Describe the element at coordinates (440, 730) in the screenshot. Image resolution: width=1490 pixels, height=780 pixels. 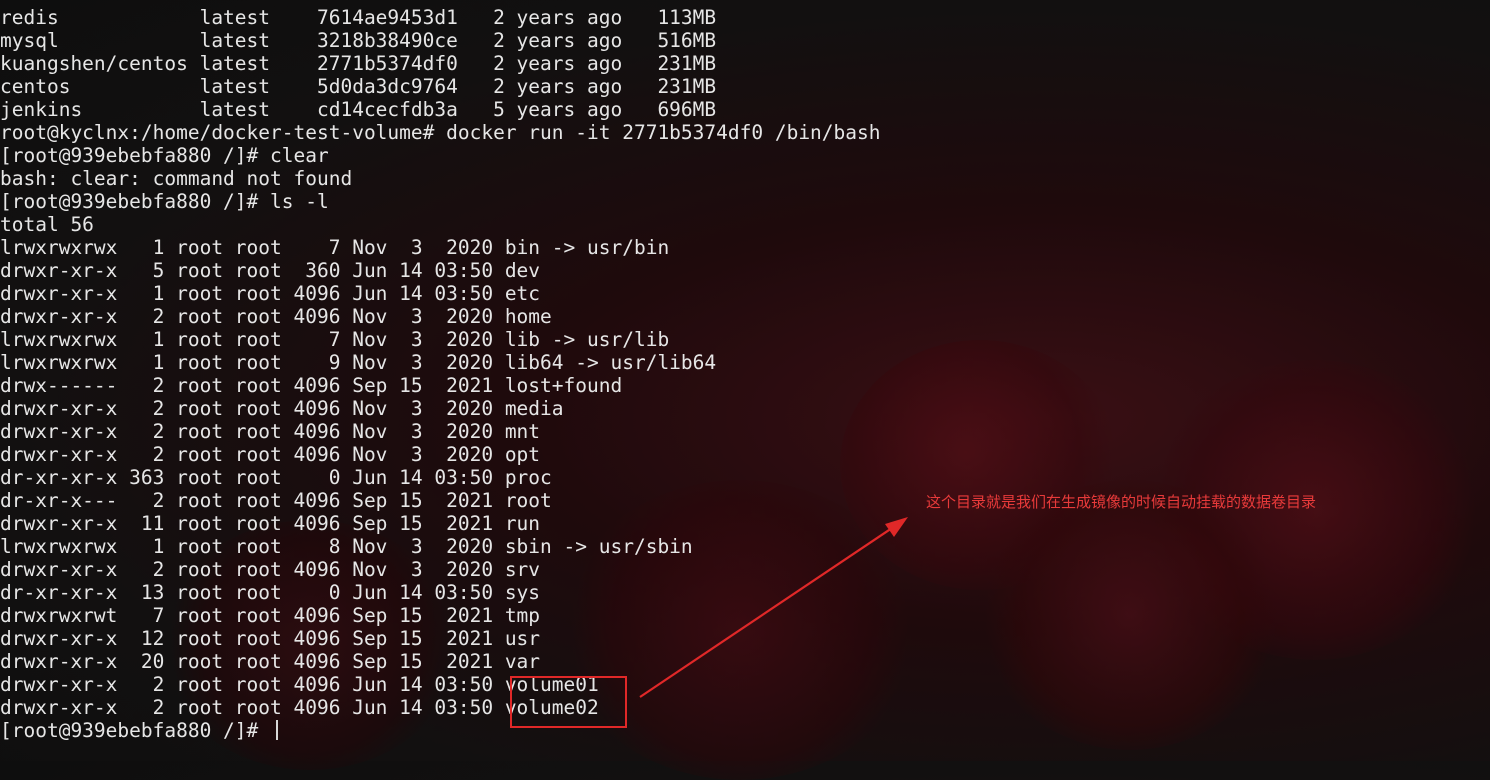
I see `terminal-prompt-line: [root@939ebebfa880 /]#` at that location.